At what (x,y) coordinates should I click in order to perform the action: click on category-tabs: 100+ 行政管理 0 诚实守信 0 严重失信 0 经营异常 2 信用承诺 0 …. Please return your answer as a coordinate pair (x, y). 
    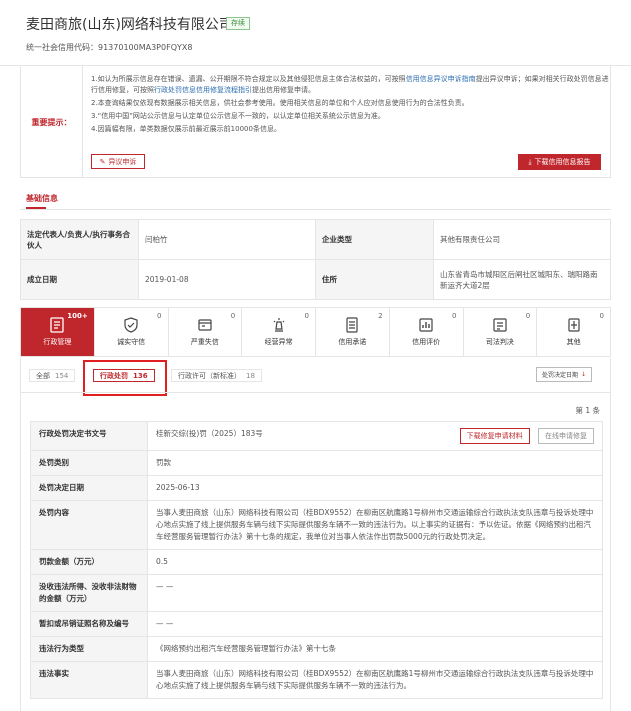
    Looking at the image, I should click on (315, 332).